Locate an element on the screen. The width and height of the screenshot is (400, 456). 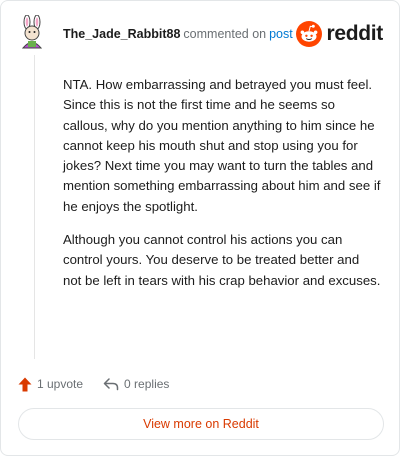
reddit-wordmark: reddit is located at coordinates (354, 33).